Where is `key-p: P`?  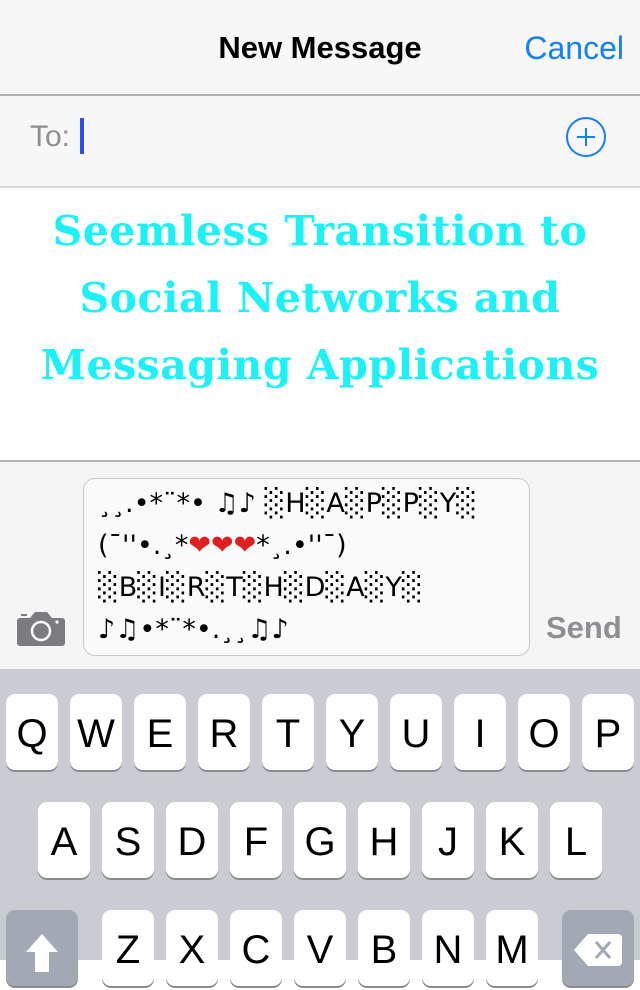 key-p: P is located at coordinates (608, 732).